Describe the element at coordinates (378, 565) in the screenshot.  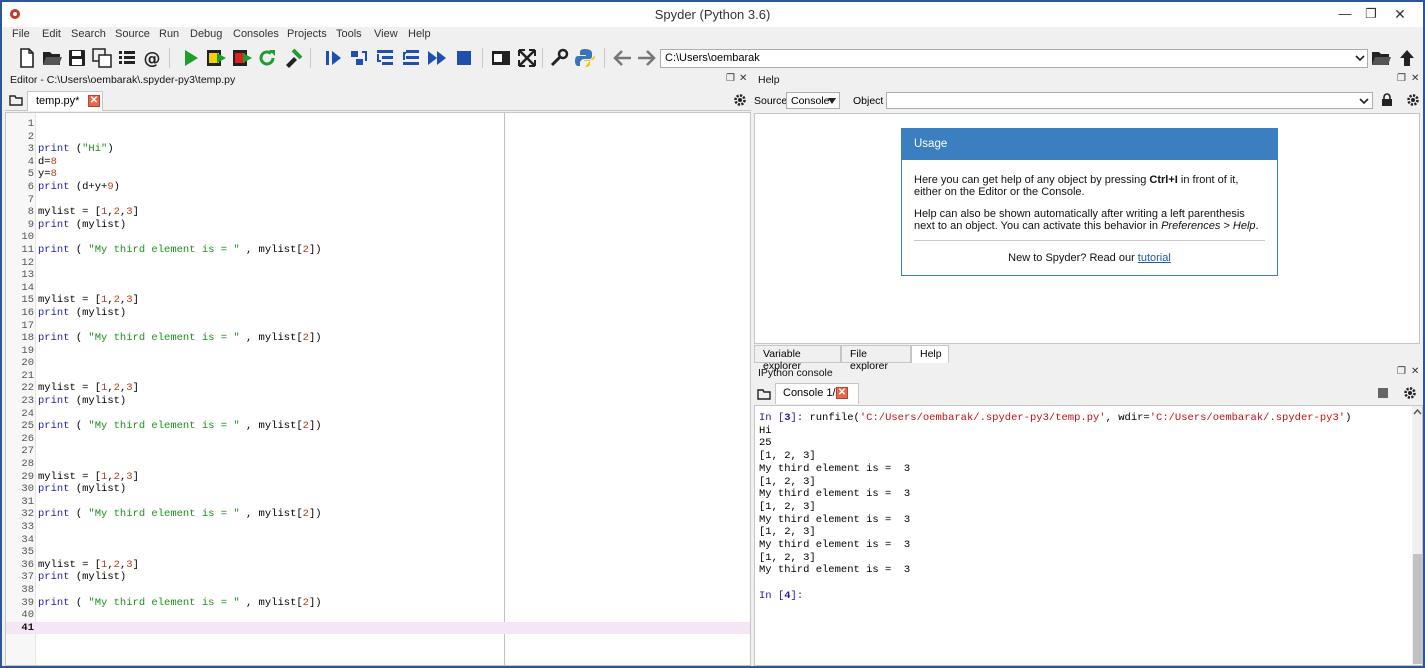
I see `code-line: 36 mylist = [1,2,3]` at that location.